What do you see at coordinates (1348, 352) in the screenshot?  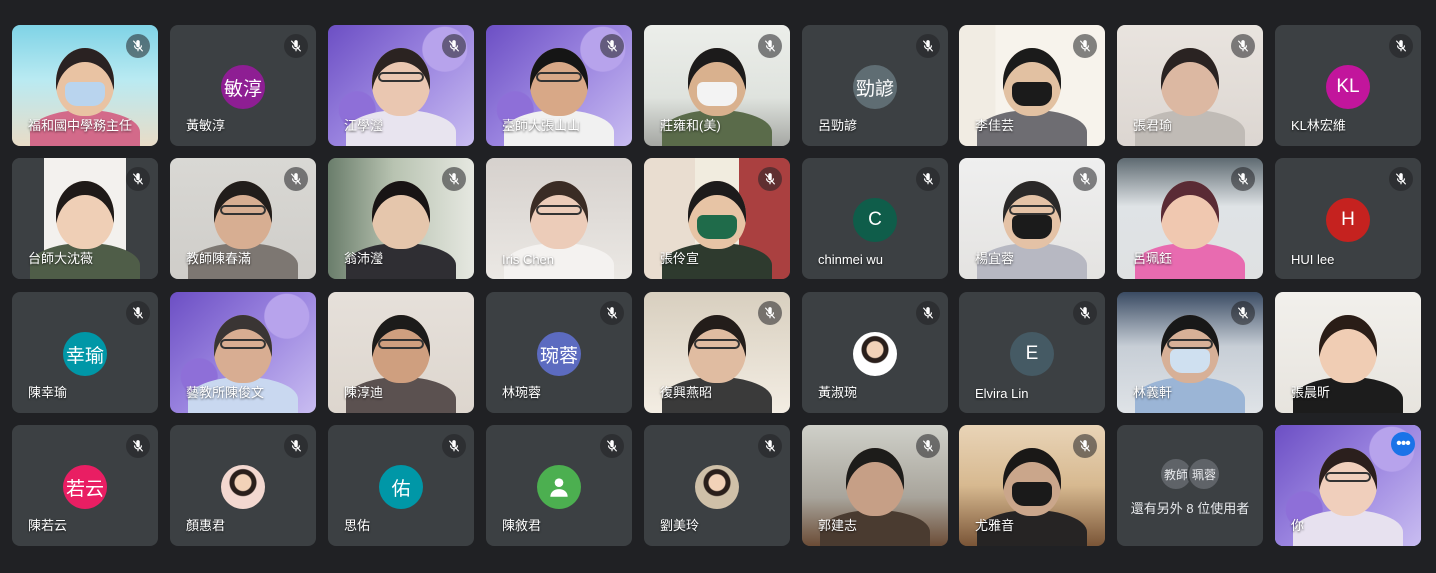 I see `participant-tile: 張晨昕` at bounding box center [1348, 352].